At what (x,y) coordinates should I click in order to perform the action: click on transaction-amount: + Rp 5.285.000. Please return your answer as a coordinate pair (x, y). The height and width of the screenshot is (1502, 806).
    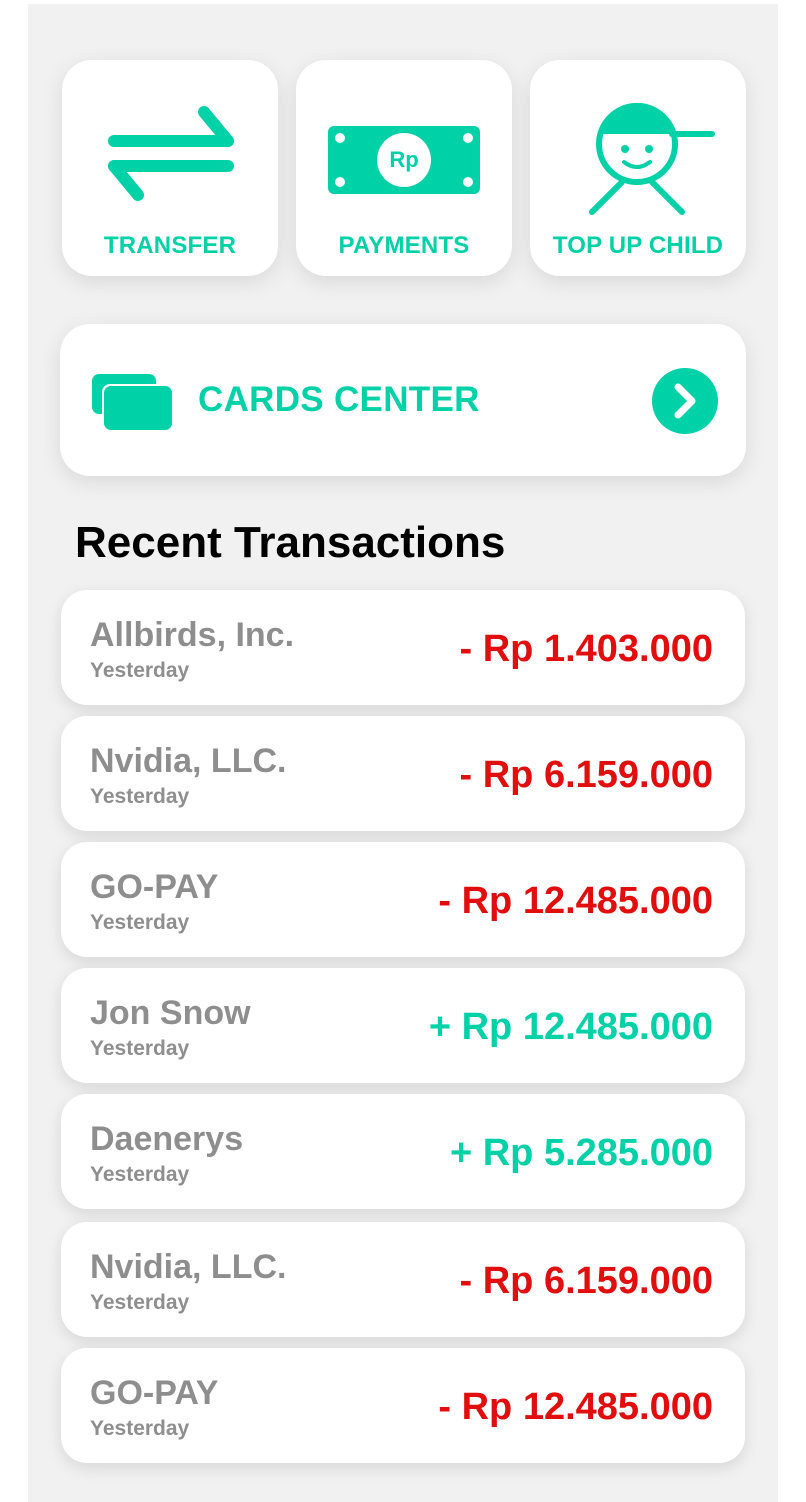
    Looking at the image, I should click on (581, 1153).